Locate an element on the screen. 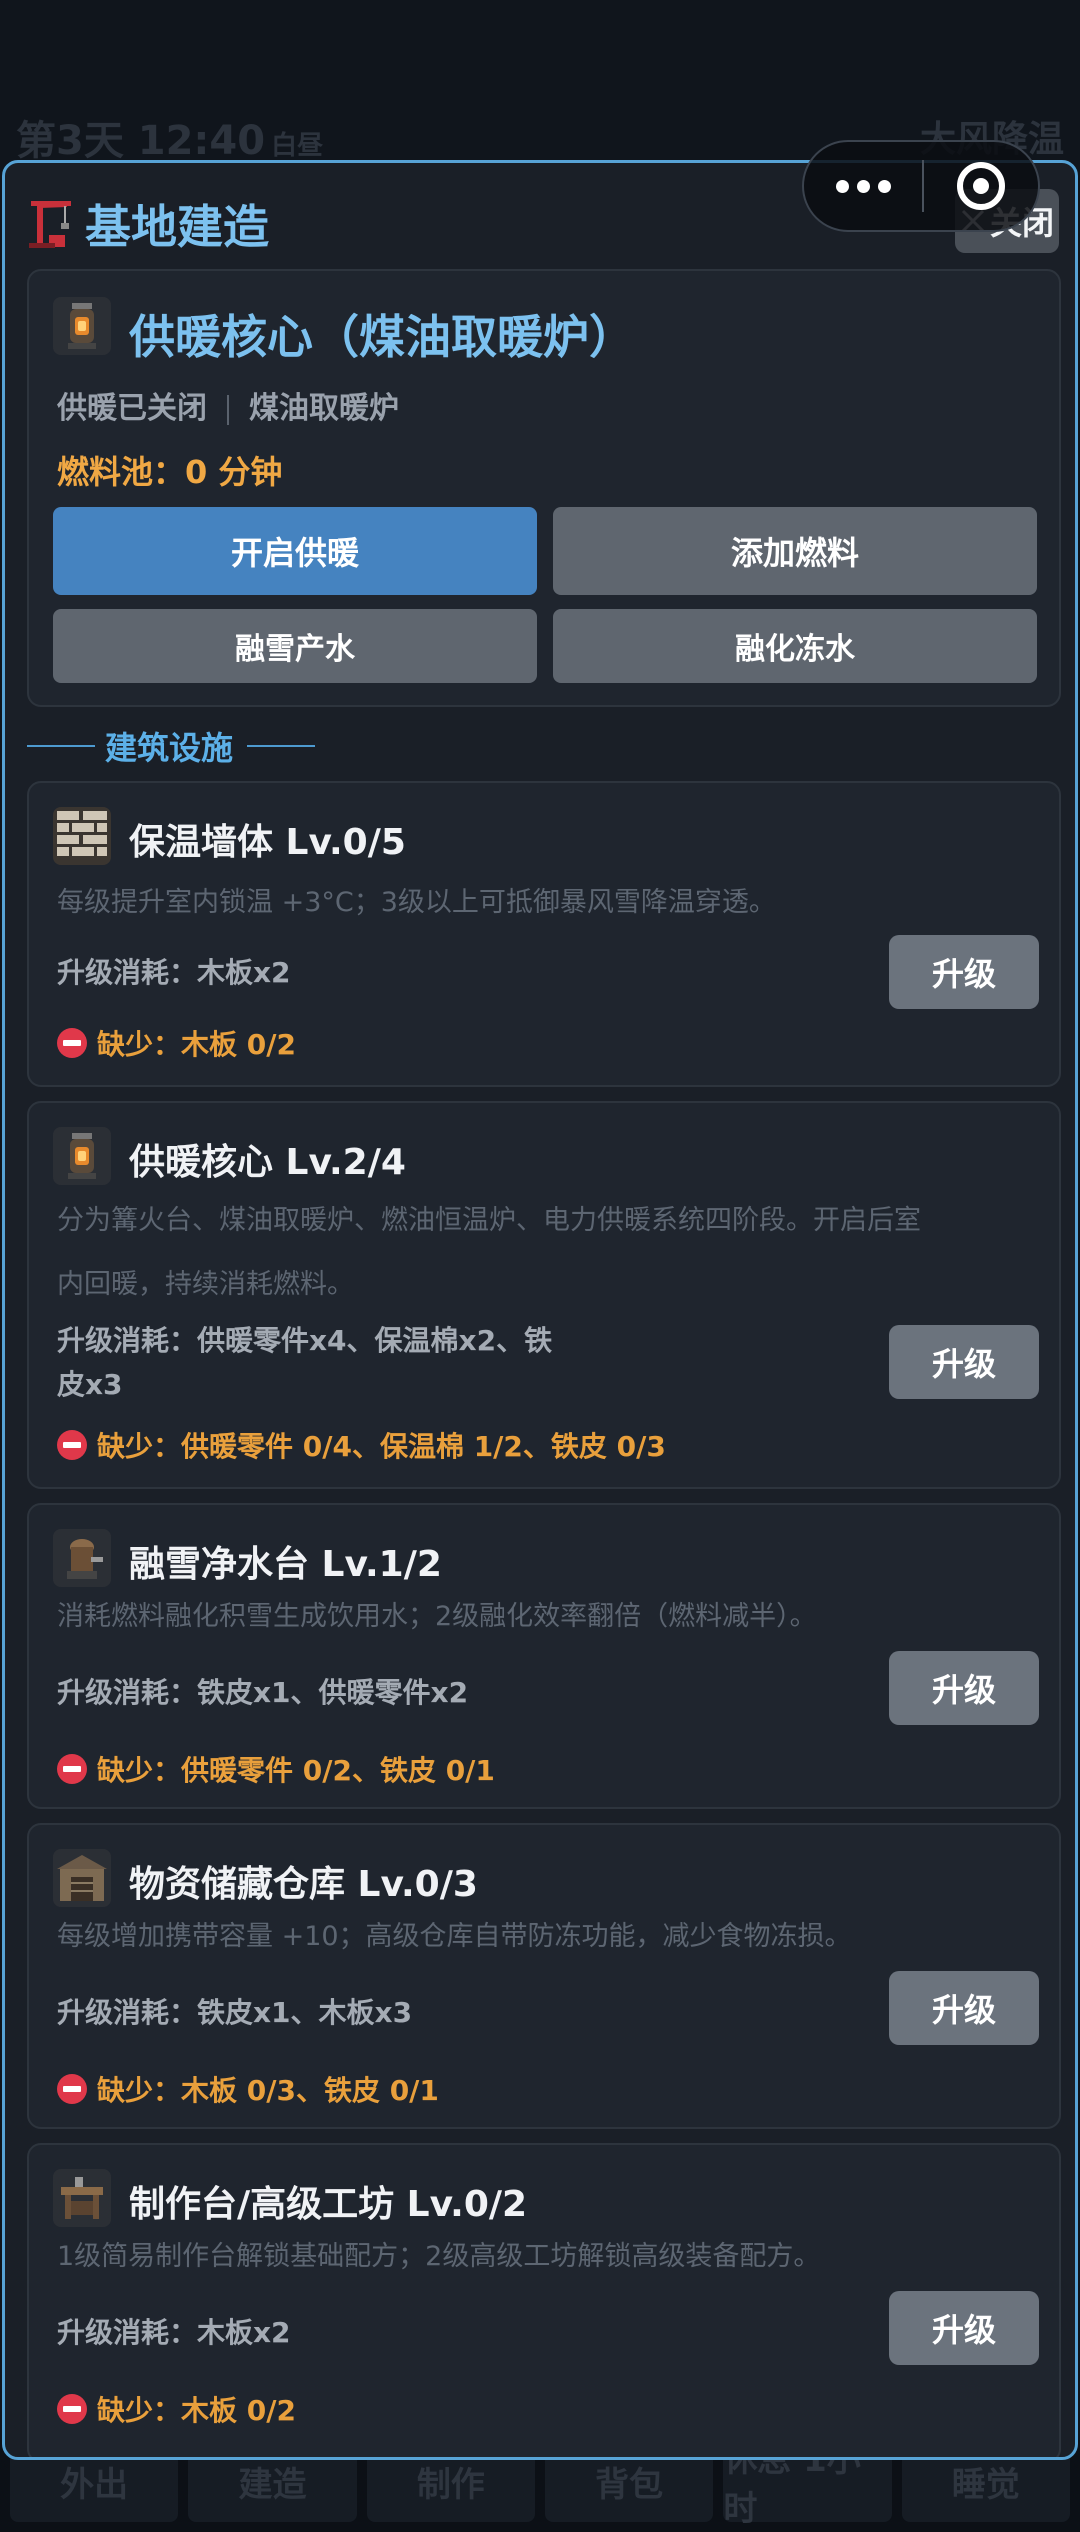 The width and height of the screenshot is (1080, 2532). heating-status-text: 供暖已关闭 is located at coordinates (132, 408).